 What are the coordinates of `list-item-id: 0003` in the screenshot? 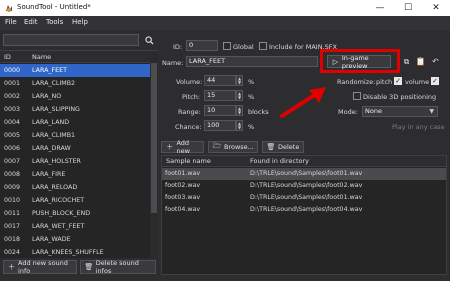 It's located at (12, 109).